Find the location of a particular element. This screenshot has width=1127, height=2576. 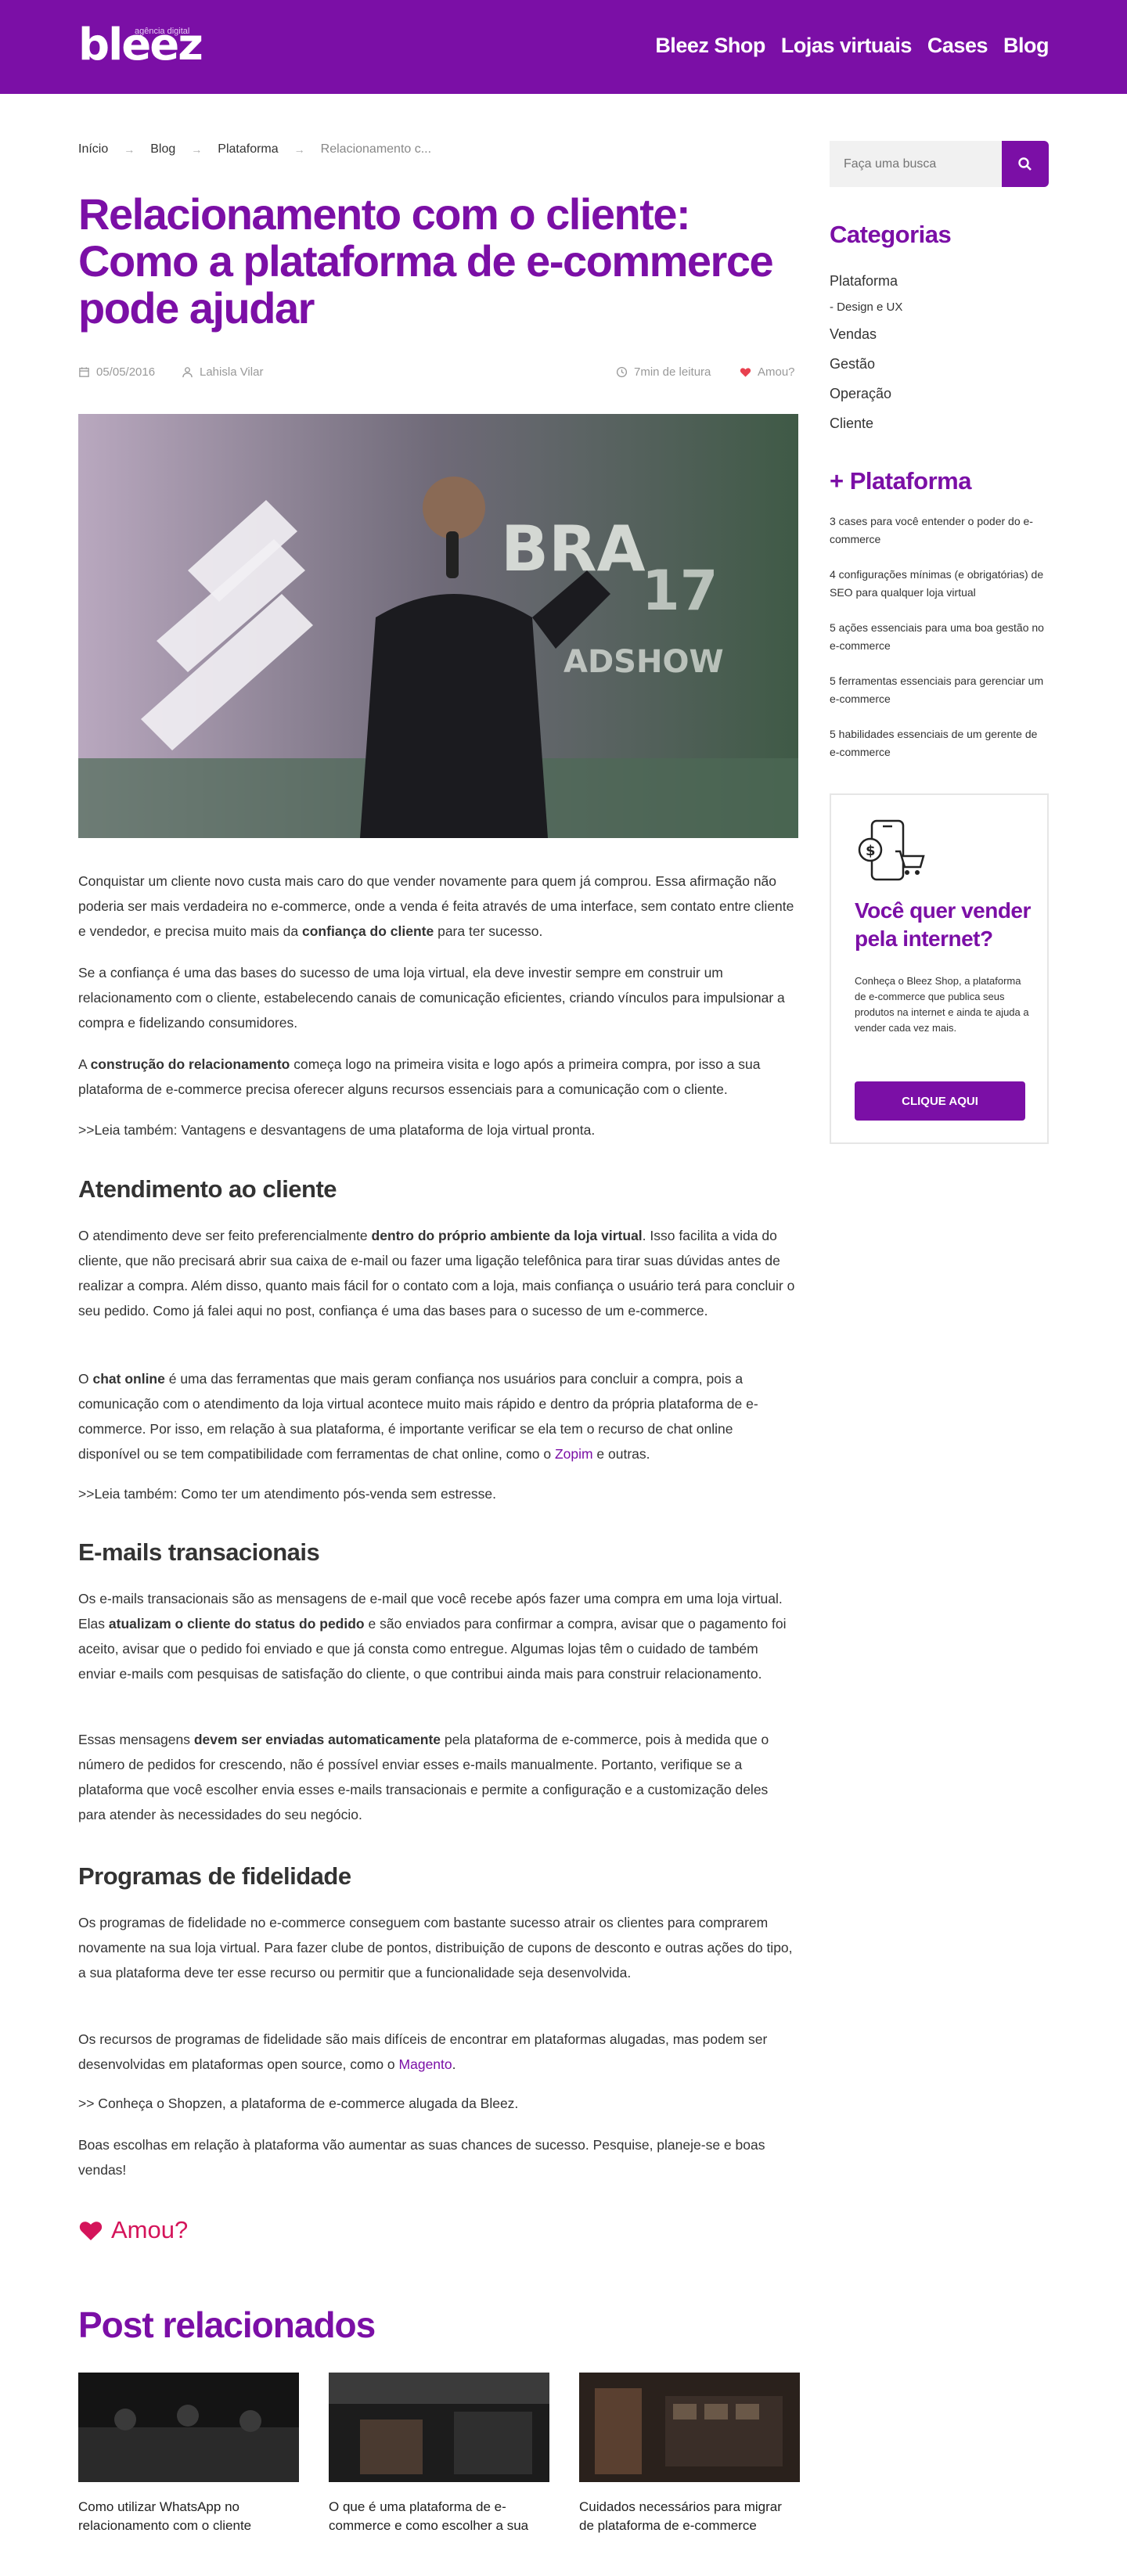

category-gestao: Gestão is located at coordinates (940, 364).